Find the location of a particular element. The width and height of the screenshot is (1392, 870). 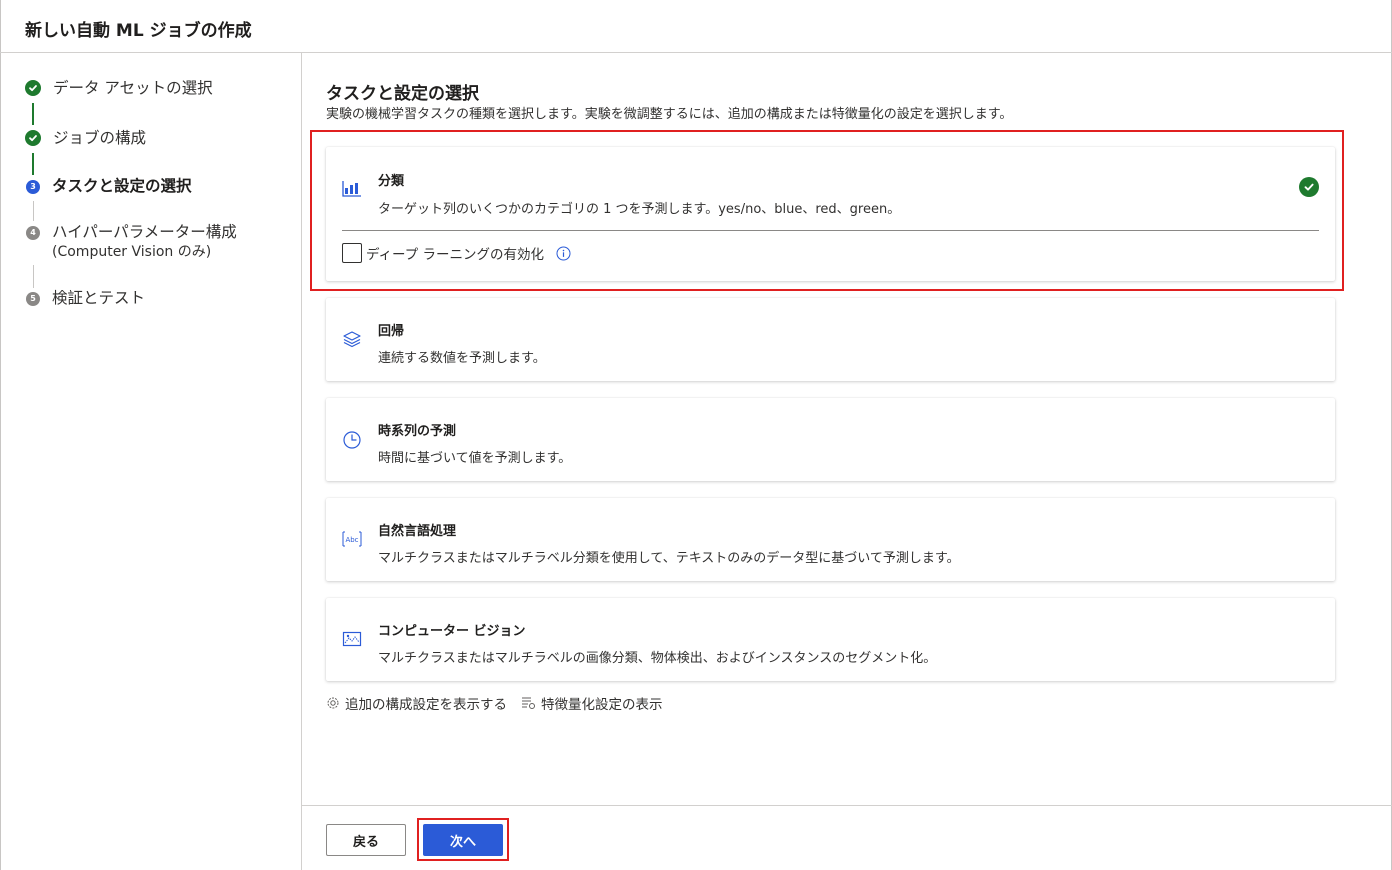

info-icon is located at coordinates (563, 253).